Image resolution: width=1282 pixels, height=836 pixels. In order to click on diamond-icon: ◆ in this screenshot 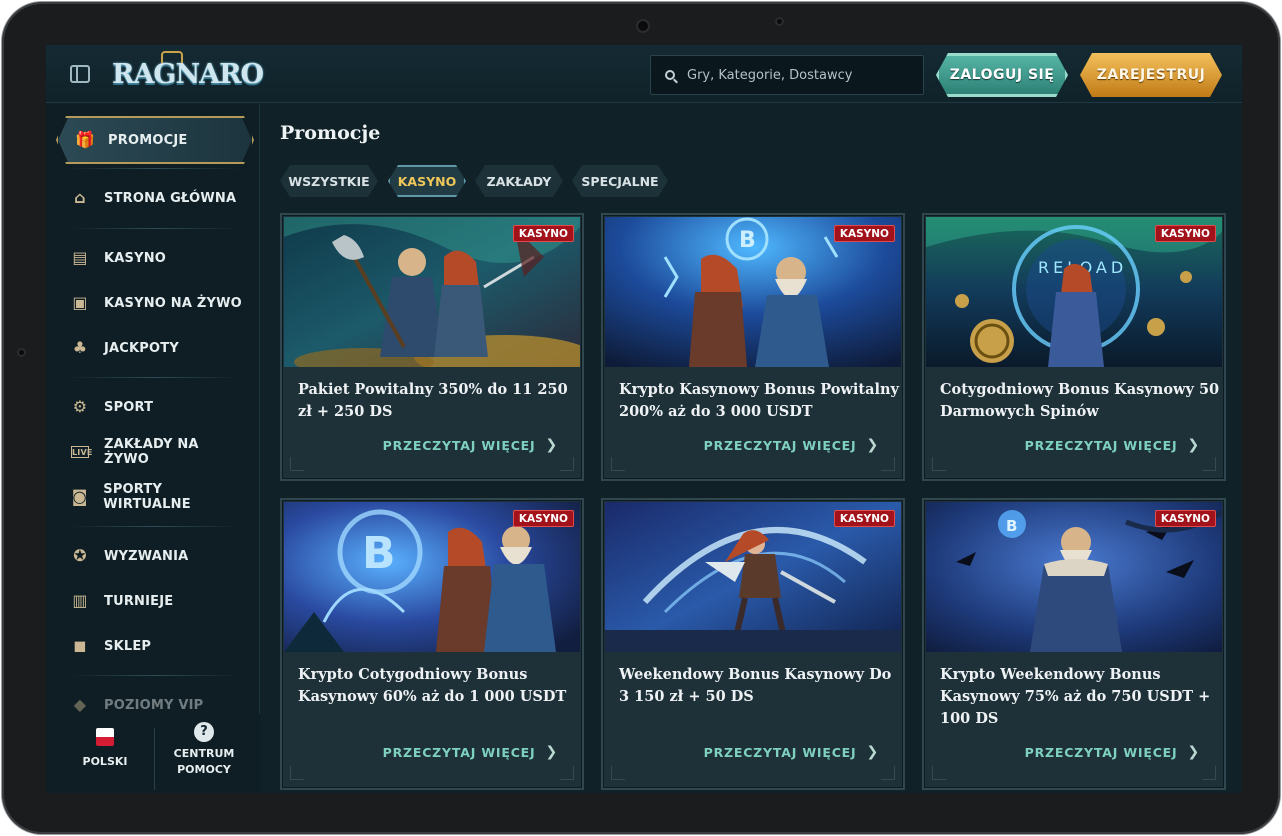, I will do `click(80, 704)`.